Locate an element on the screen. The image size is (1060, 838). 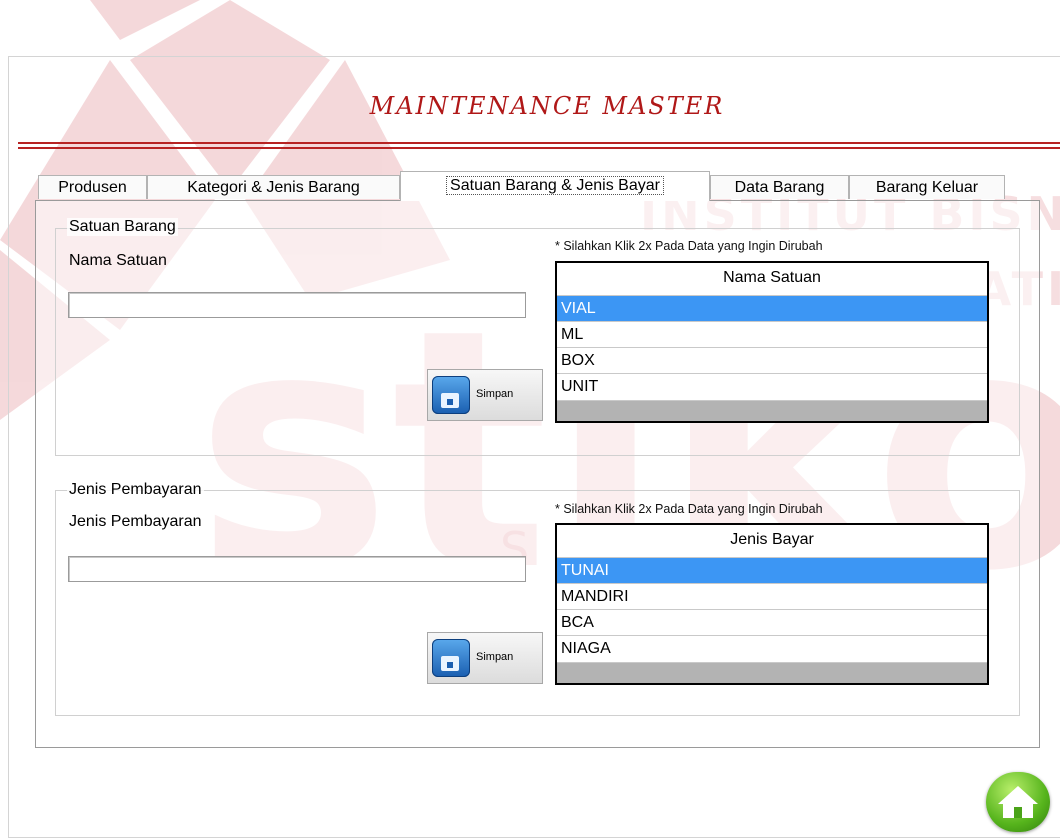
tab-satuan-barang-jenis-bayar: Satuan Barang & Jenis Bayar is located at coordinates (555, 186).